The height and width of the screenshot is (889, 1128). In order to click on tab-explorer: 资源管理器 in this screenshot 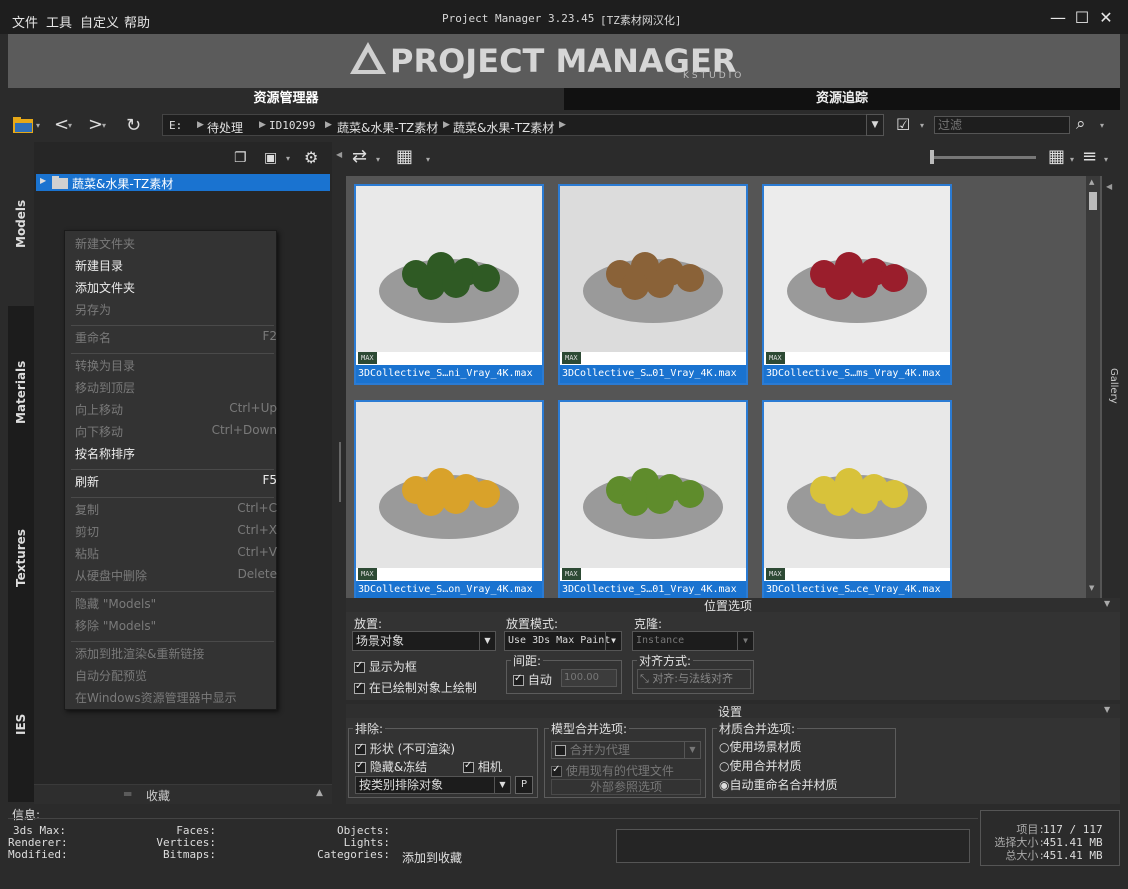, I will do `click(286, 99)`.